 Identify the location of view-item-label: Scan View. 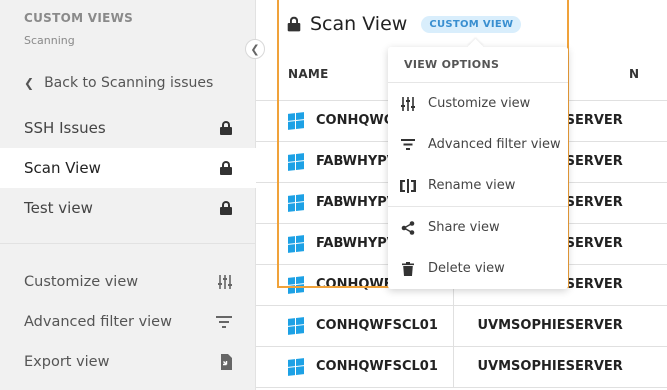
(62, 168).